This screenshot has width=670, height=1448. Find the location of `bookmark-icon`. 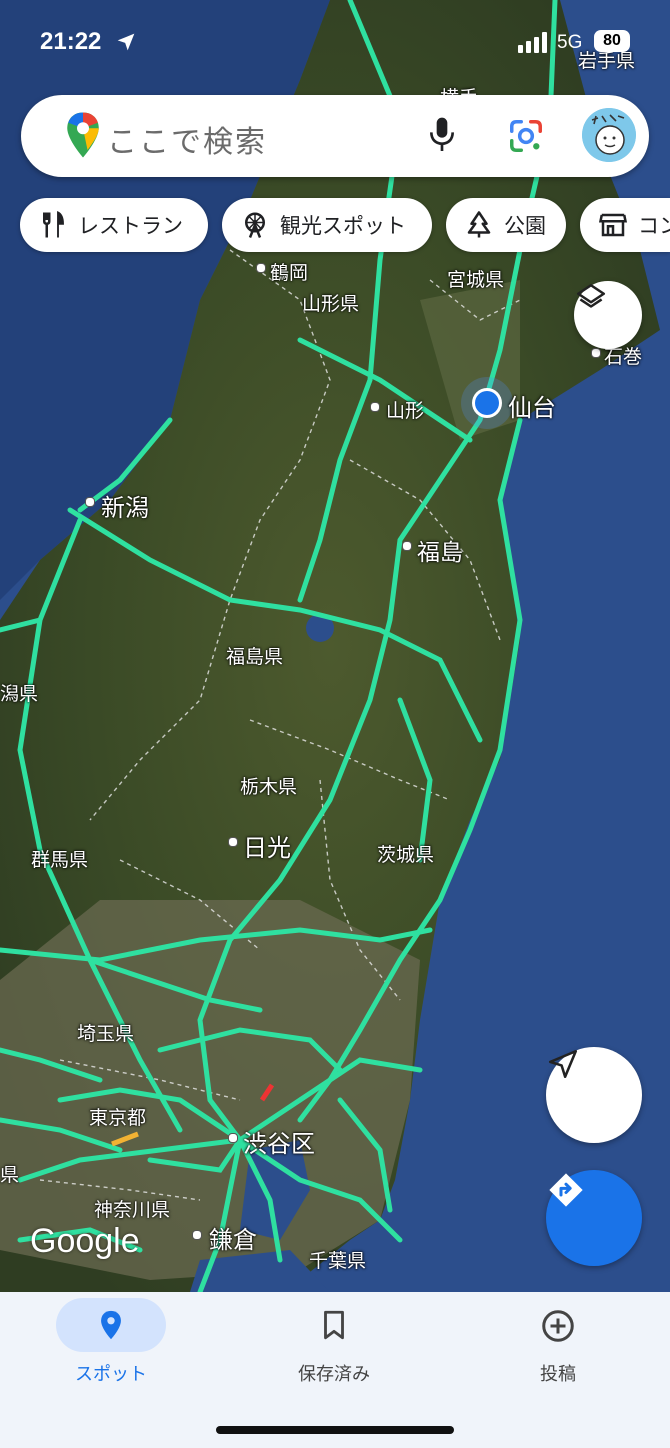

bookmark-icon is located at coordinates (334, 1325).